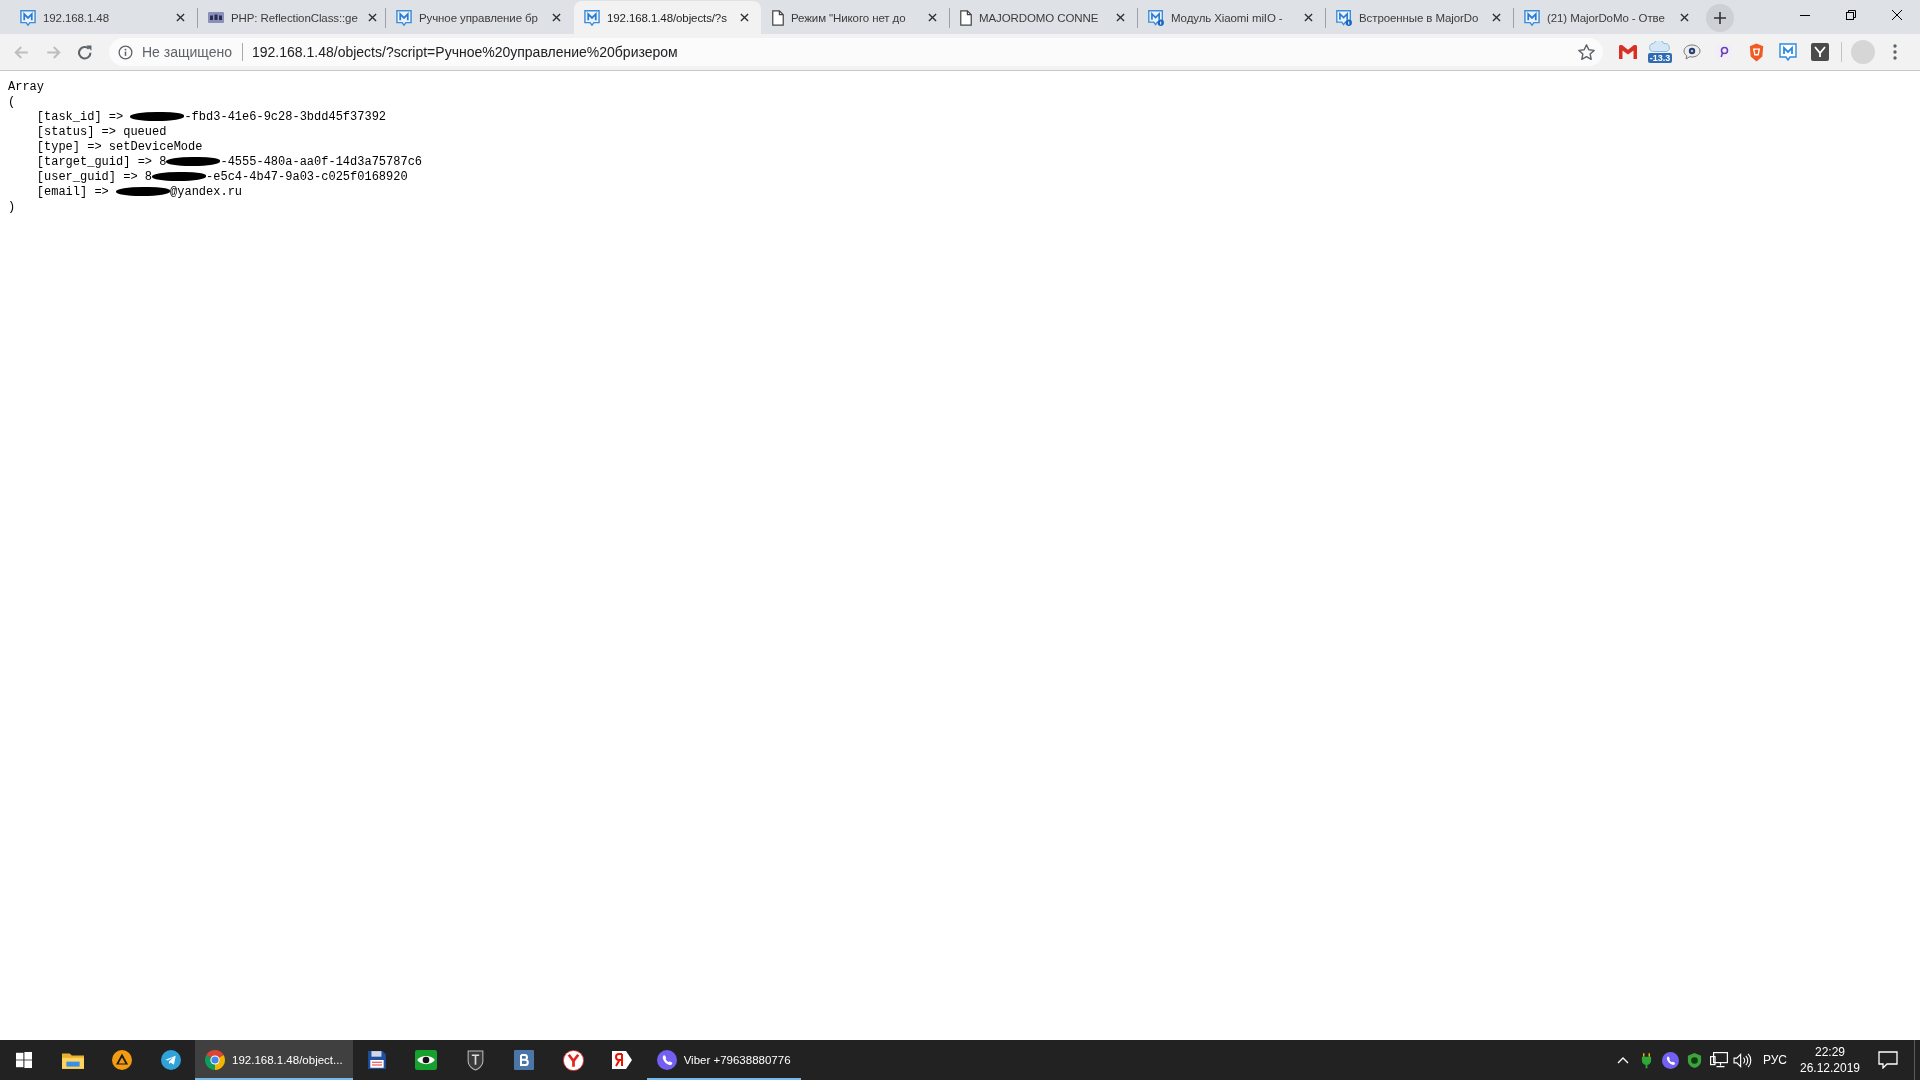 This screenshot has height=1080, width=1920. Describe the element at coordinates (723, 1060) in the screenshot. I see `taskbar-button: Viber +79638880776` at that location.